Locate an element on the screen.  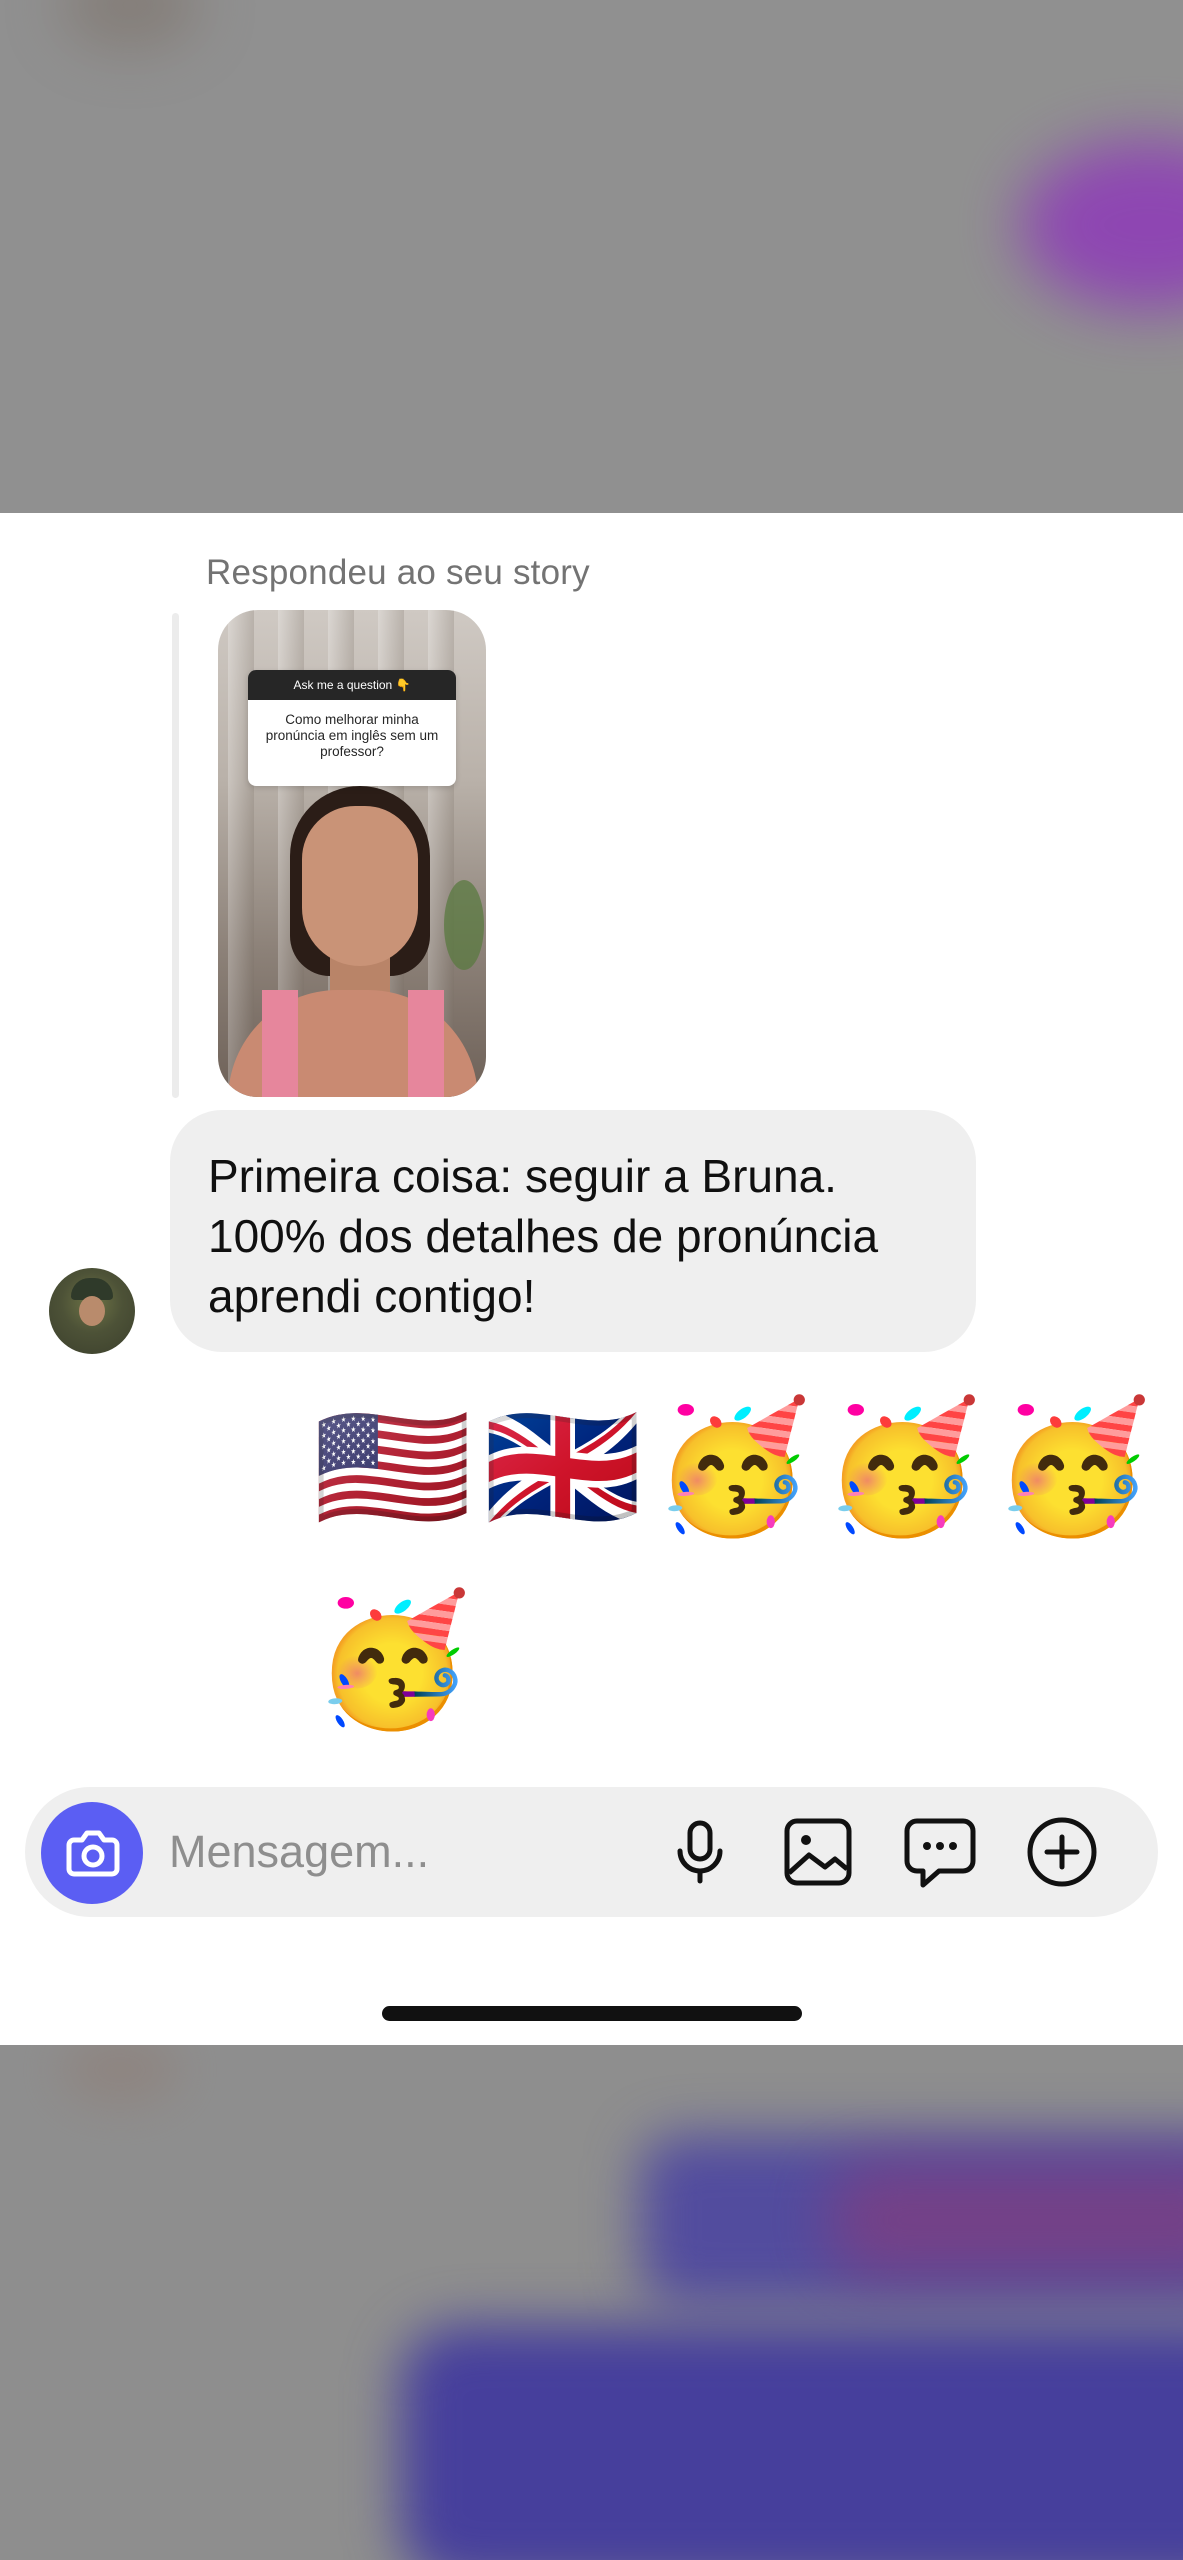
reply-indicator-bar is located at coordinates (175, 855).